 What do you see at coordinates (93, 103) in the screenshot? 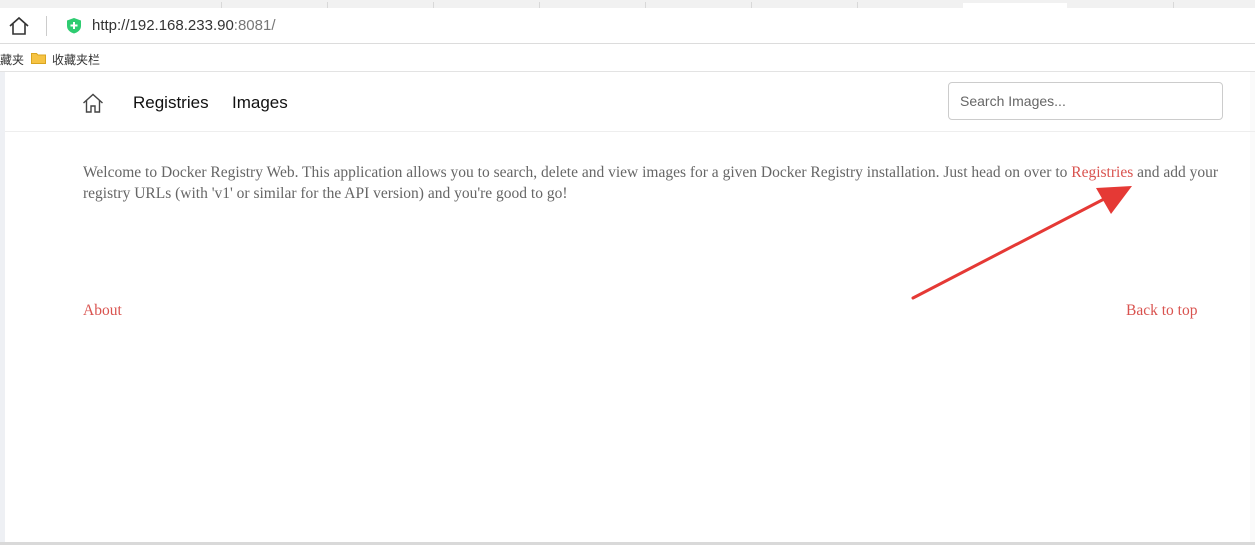
I see `home-icon` at bounding box center [93, 103].